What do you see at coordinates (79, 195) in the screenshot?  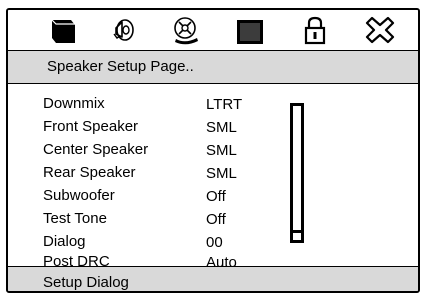 I see `setting-label: Subwoofer` at bounding box center [79, 195].